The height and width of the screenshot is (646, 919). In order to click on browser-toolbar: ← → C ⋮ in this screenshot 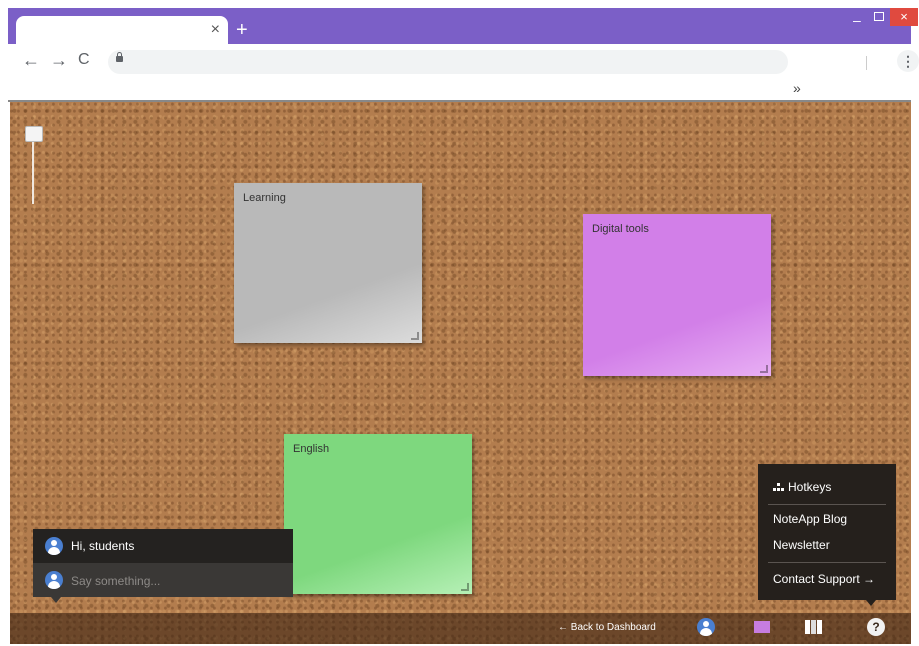, I will do `click(463, 61)`.